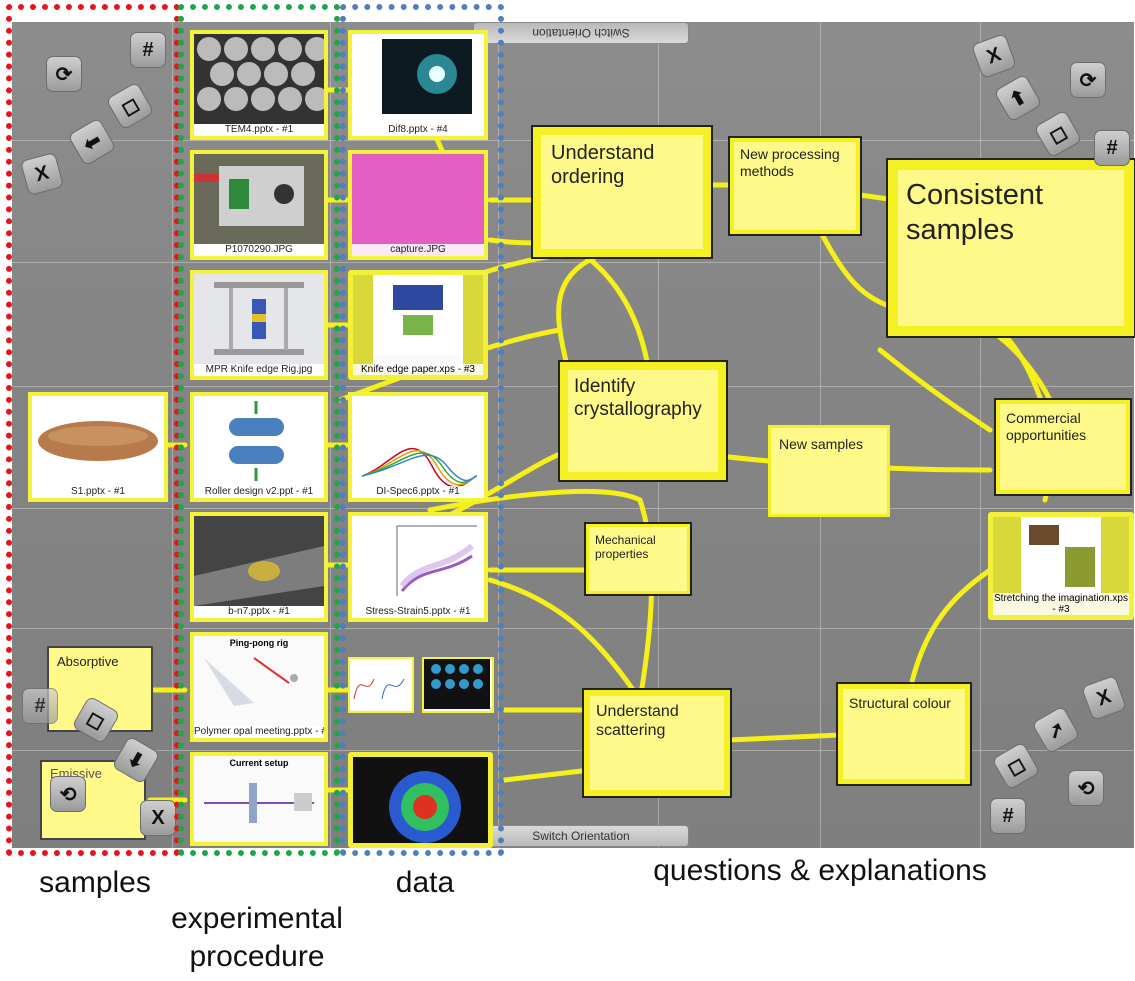 The height and width of the screenshot is (981, 1135). What do you see at coordinates (1063, 447) in the screenshot?
I see `note-commercial-opportunities: Commercial opportunities` at bounding box center [1063, 447].